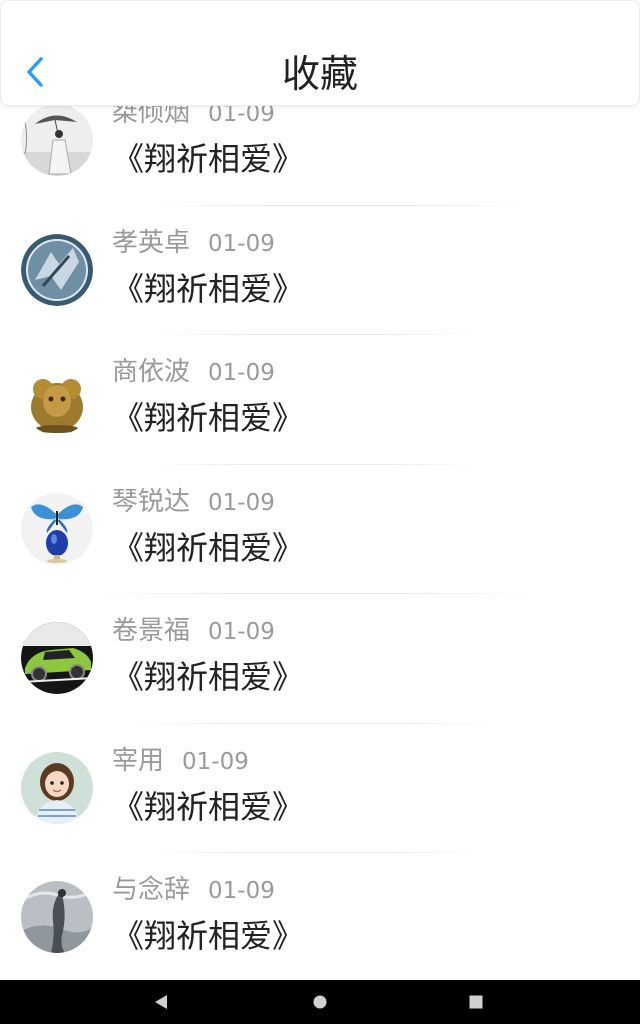 The image size is (640, 1024). I want to click on user-name: 宰用, so click(138, 760).